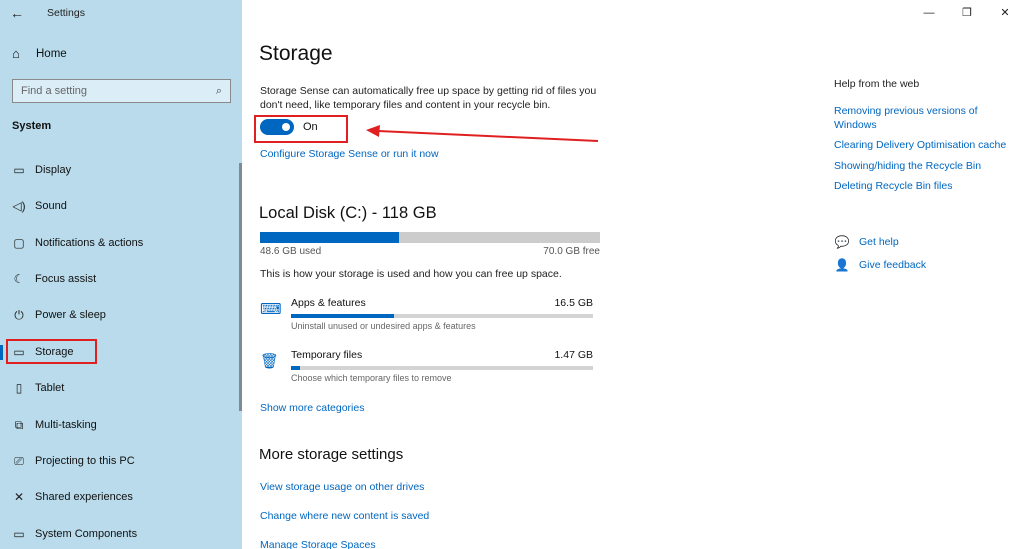 The width and height of the screenshot is (1024, 549). I want to click on help-title: Help from the web, so click(877, 84).